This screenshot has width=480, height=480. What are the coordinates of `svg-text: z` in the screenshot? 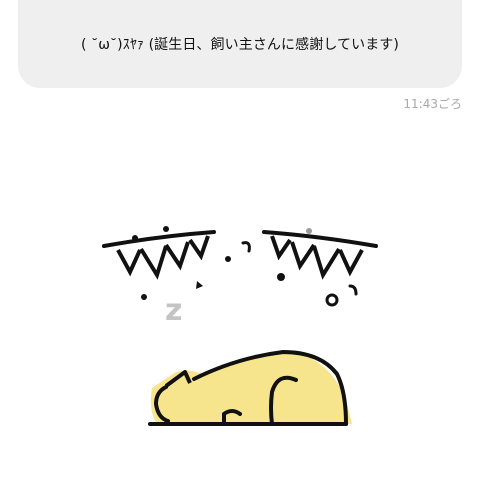 It's located at (173, 310).